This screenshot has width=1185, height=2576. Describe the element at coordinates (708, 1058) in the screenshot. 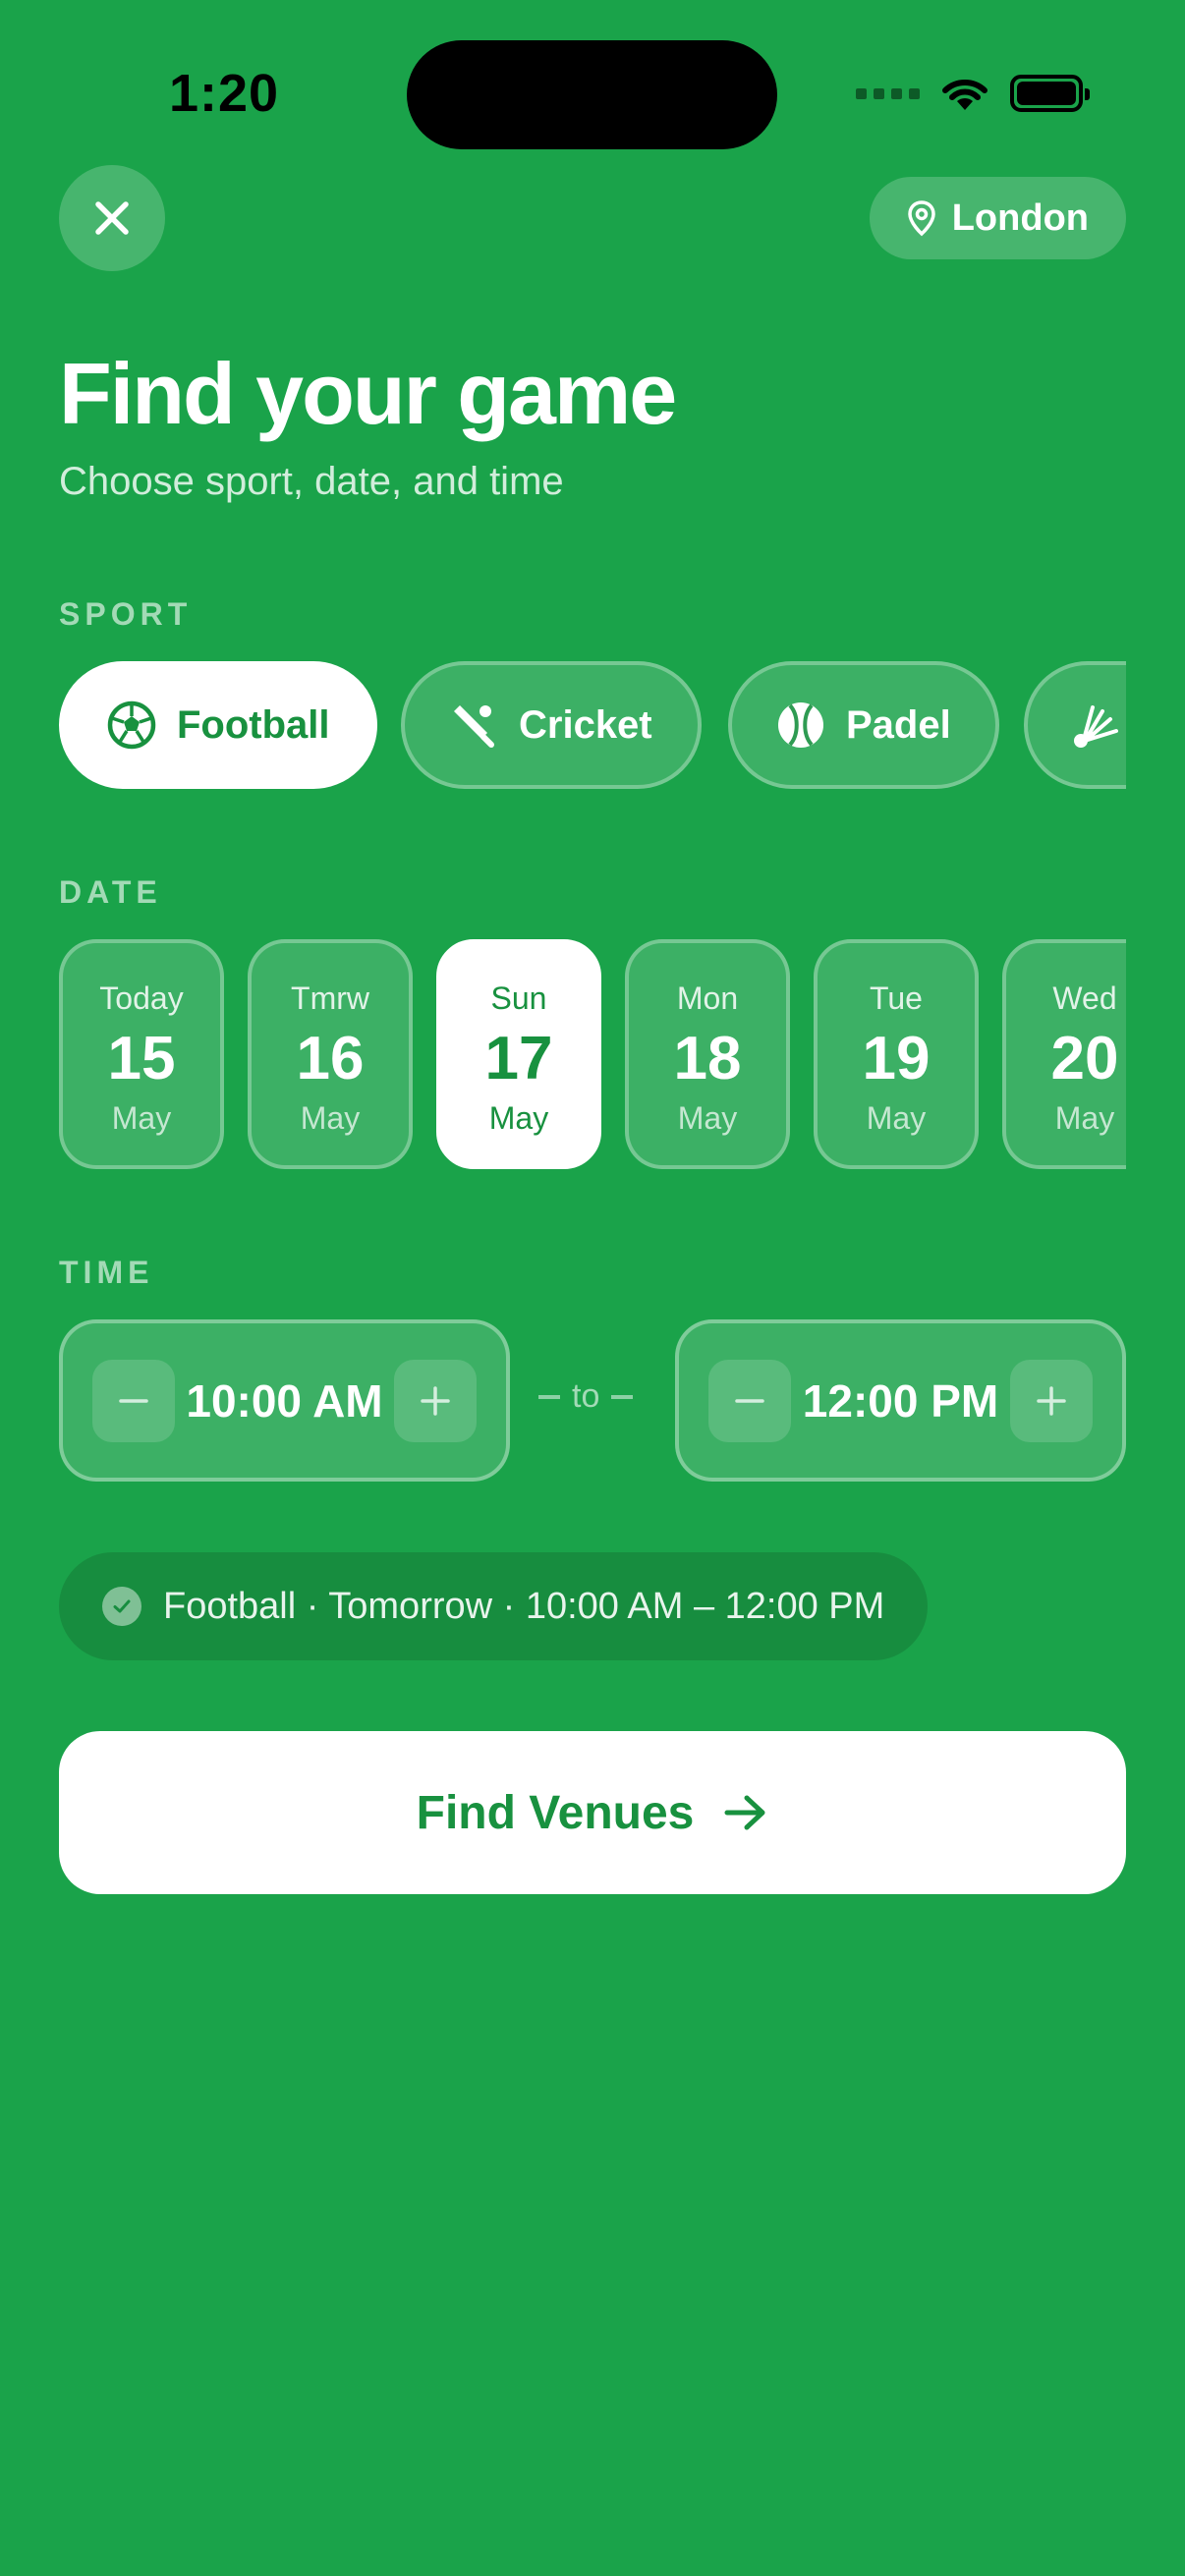

I see `date-number: 18` at that location.